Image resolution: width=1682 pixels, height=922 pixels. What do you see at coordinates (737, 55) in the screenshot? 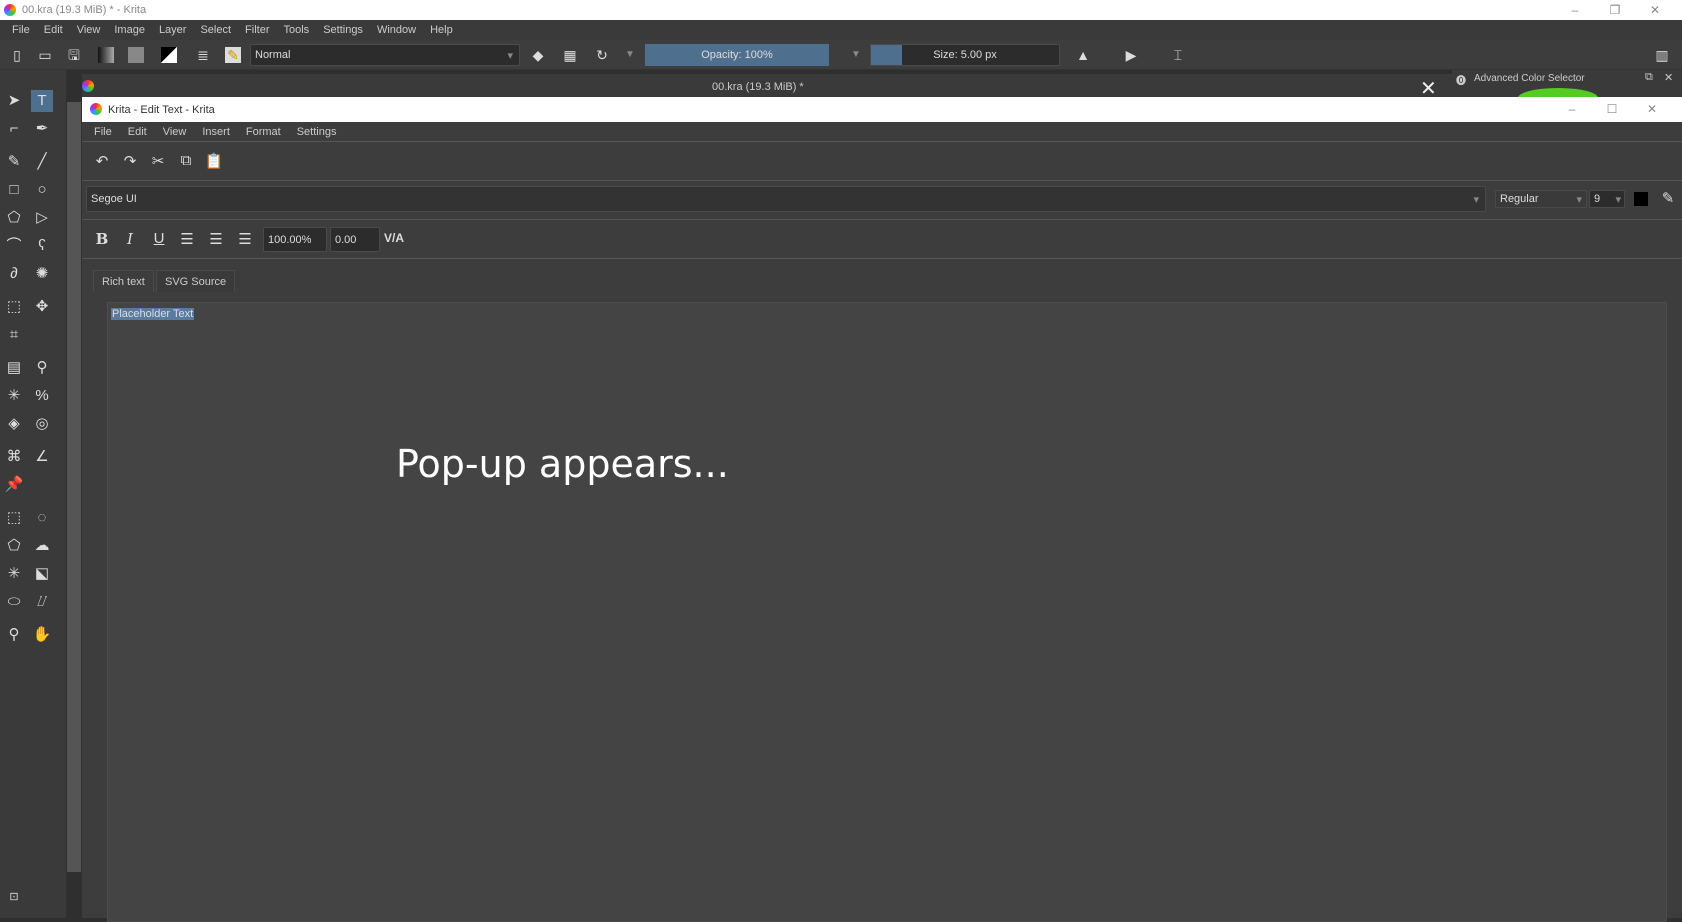
I see `opacity-slider: Opacity: 100%` at bounding box center [737, 55].